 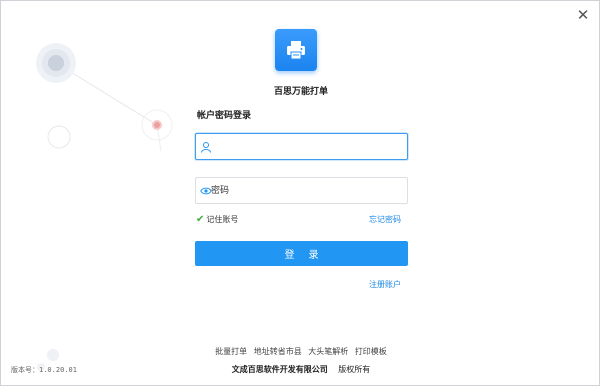 I want to click on app-name: 百思万能打单, so click(x=300, y=92).